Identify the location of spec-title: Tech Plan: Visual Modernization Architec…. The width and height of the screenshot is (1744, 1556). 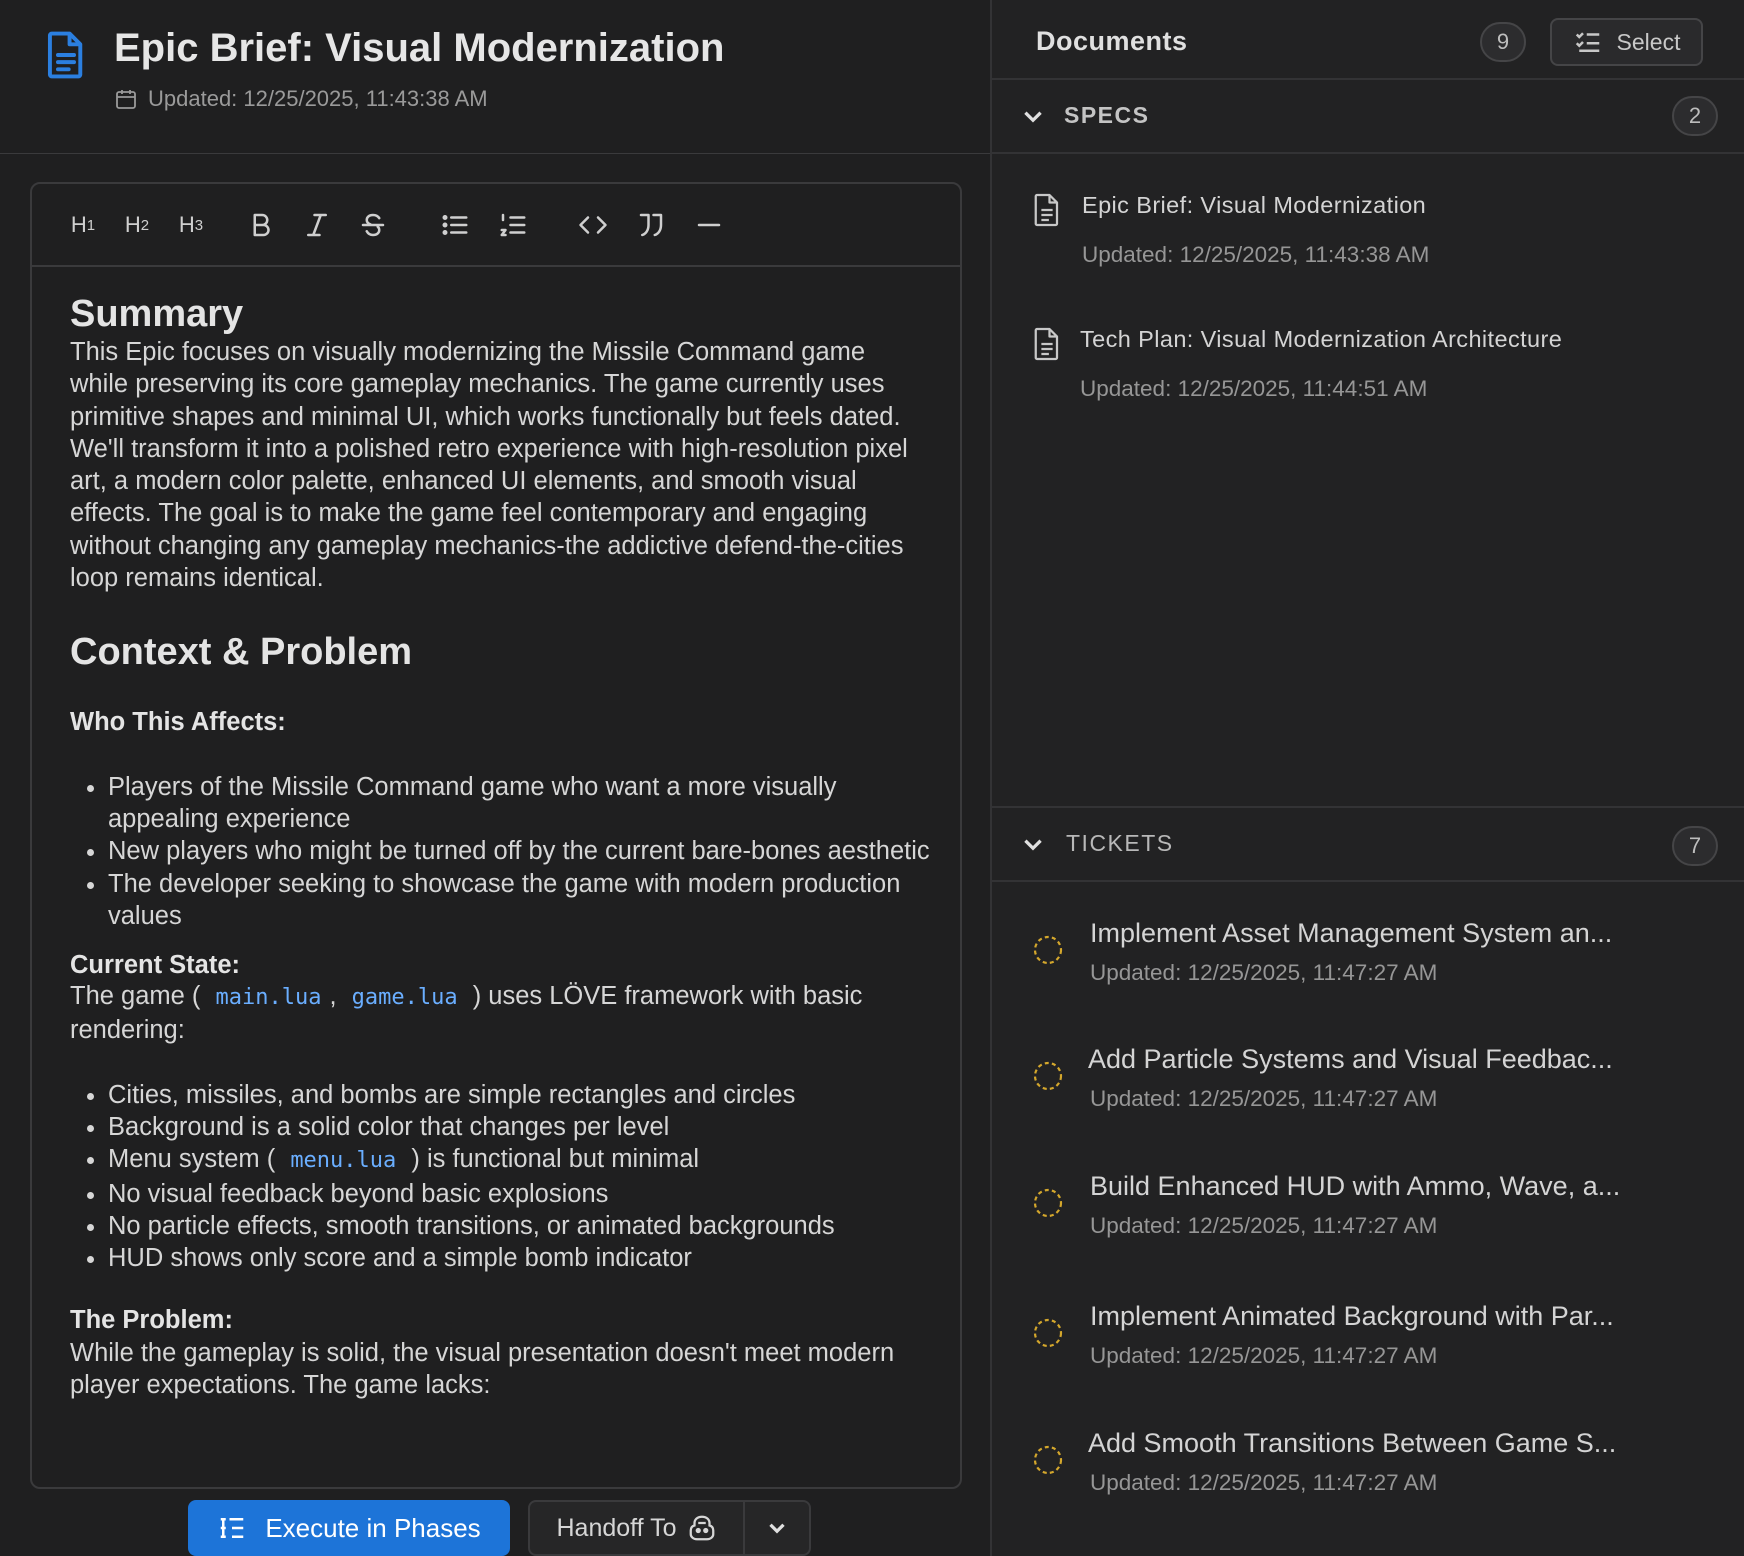
(1321, 339).